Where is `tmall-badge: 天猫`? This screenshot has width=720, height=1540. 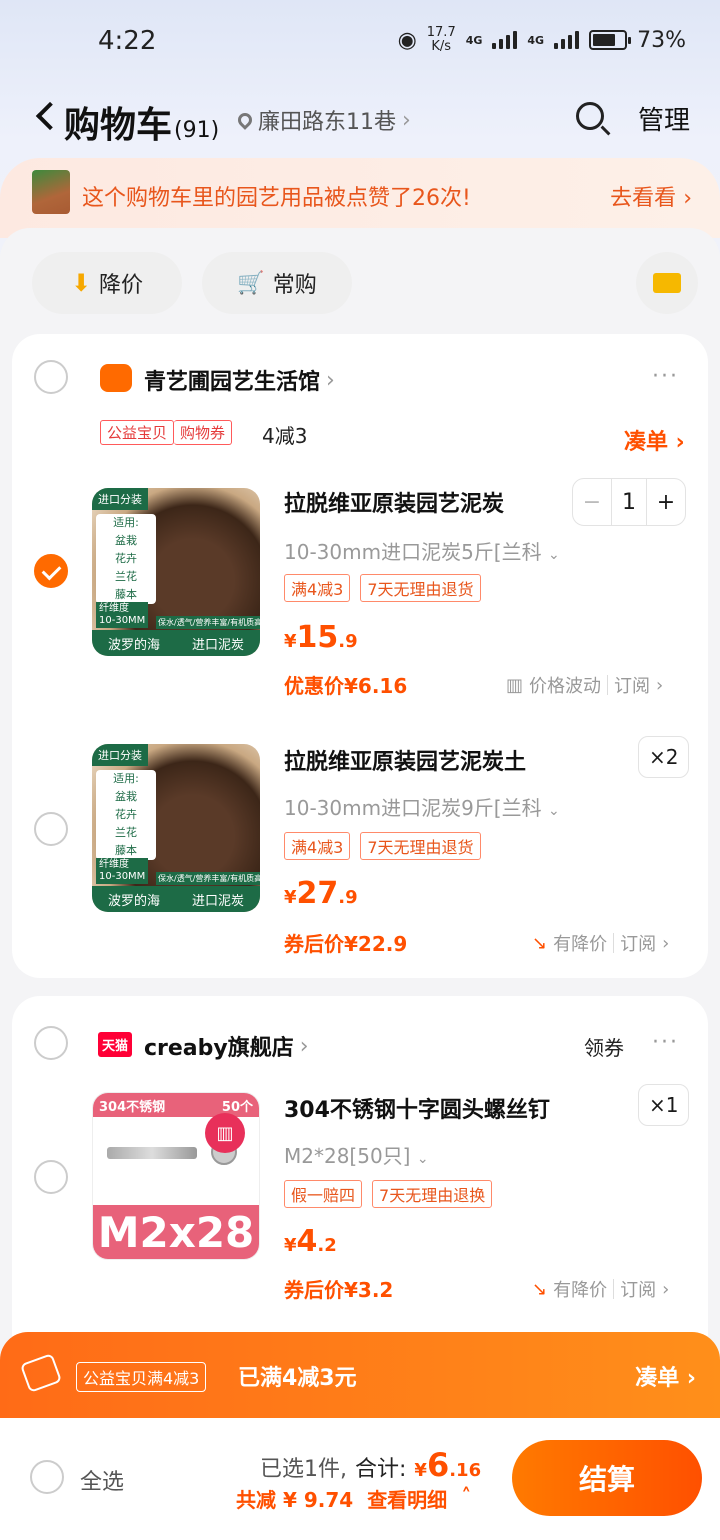 tmall-badge: 天猫 is located at coordinates (115, 1044).